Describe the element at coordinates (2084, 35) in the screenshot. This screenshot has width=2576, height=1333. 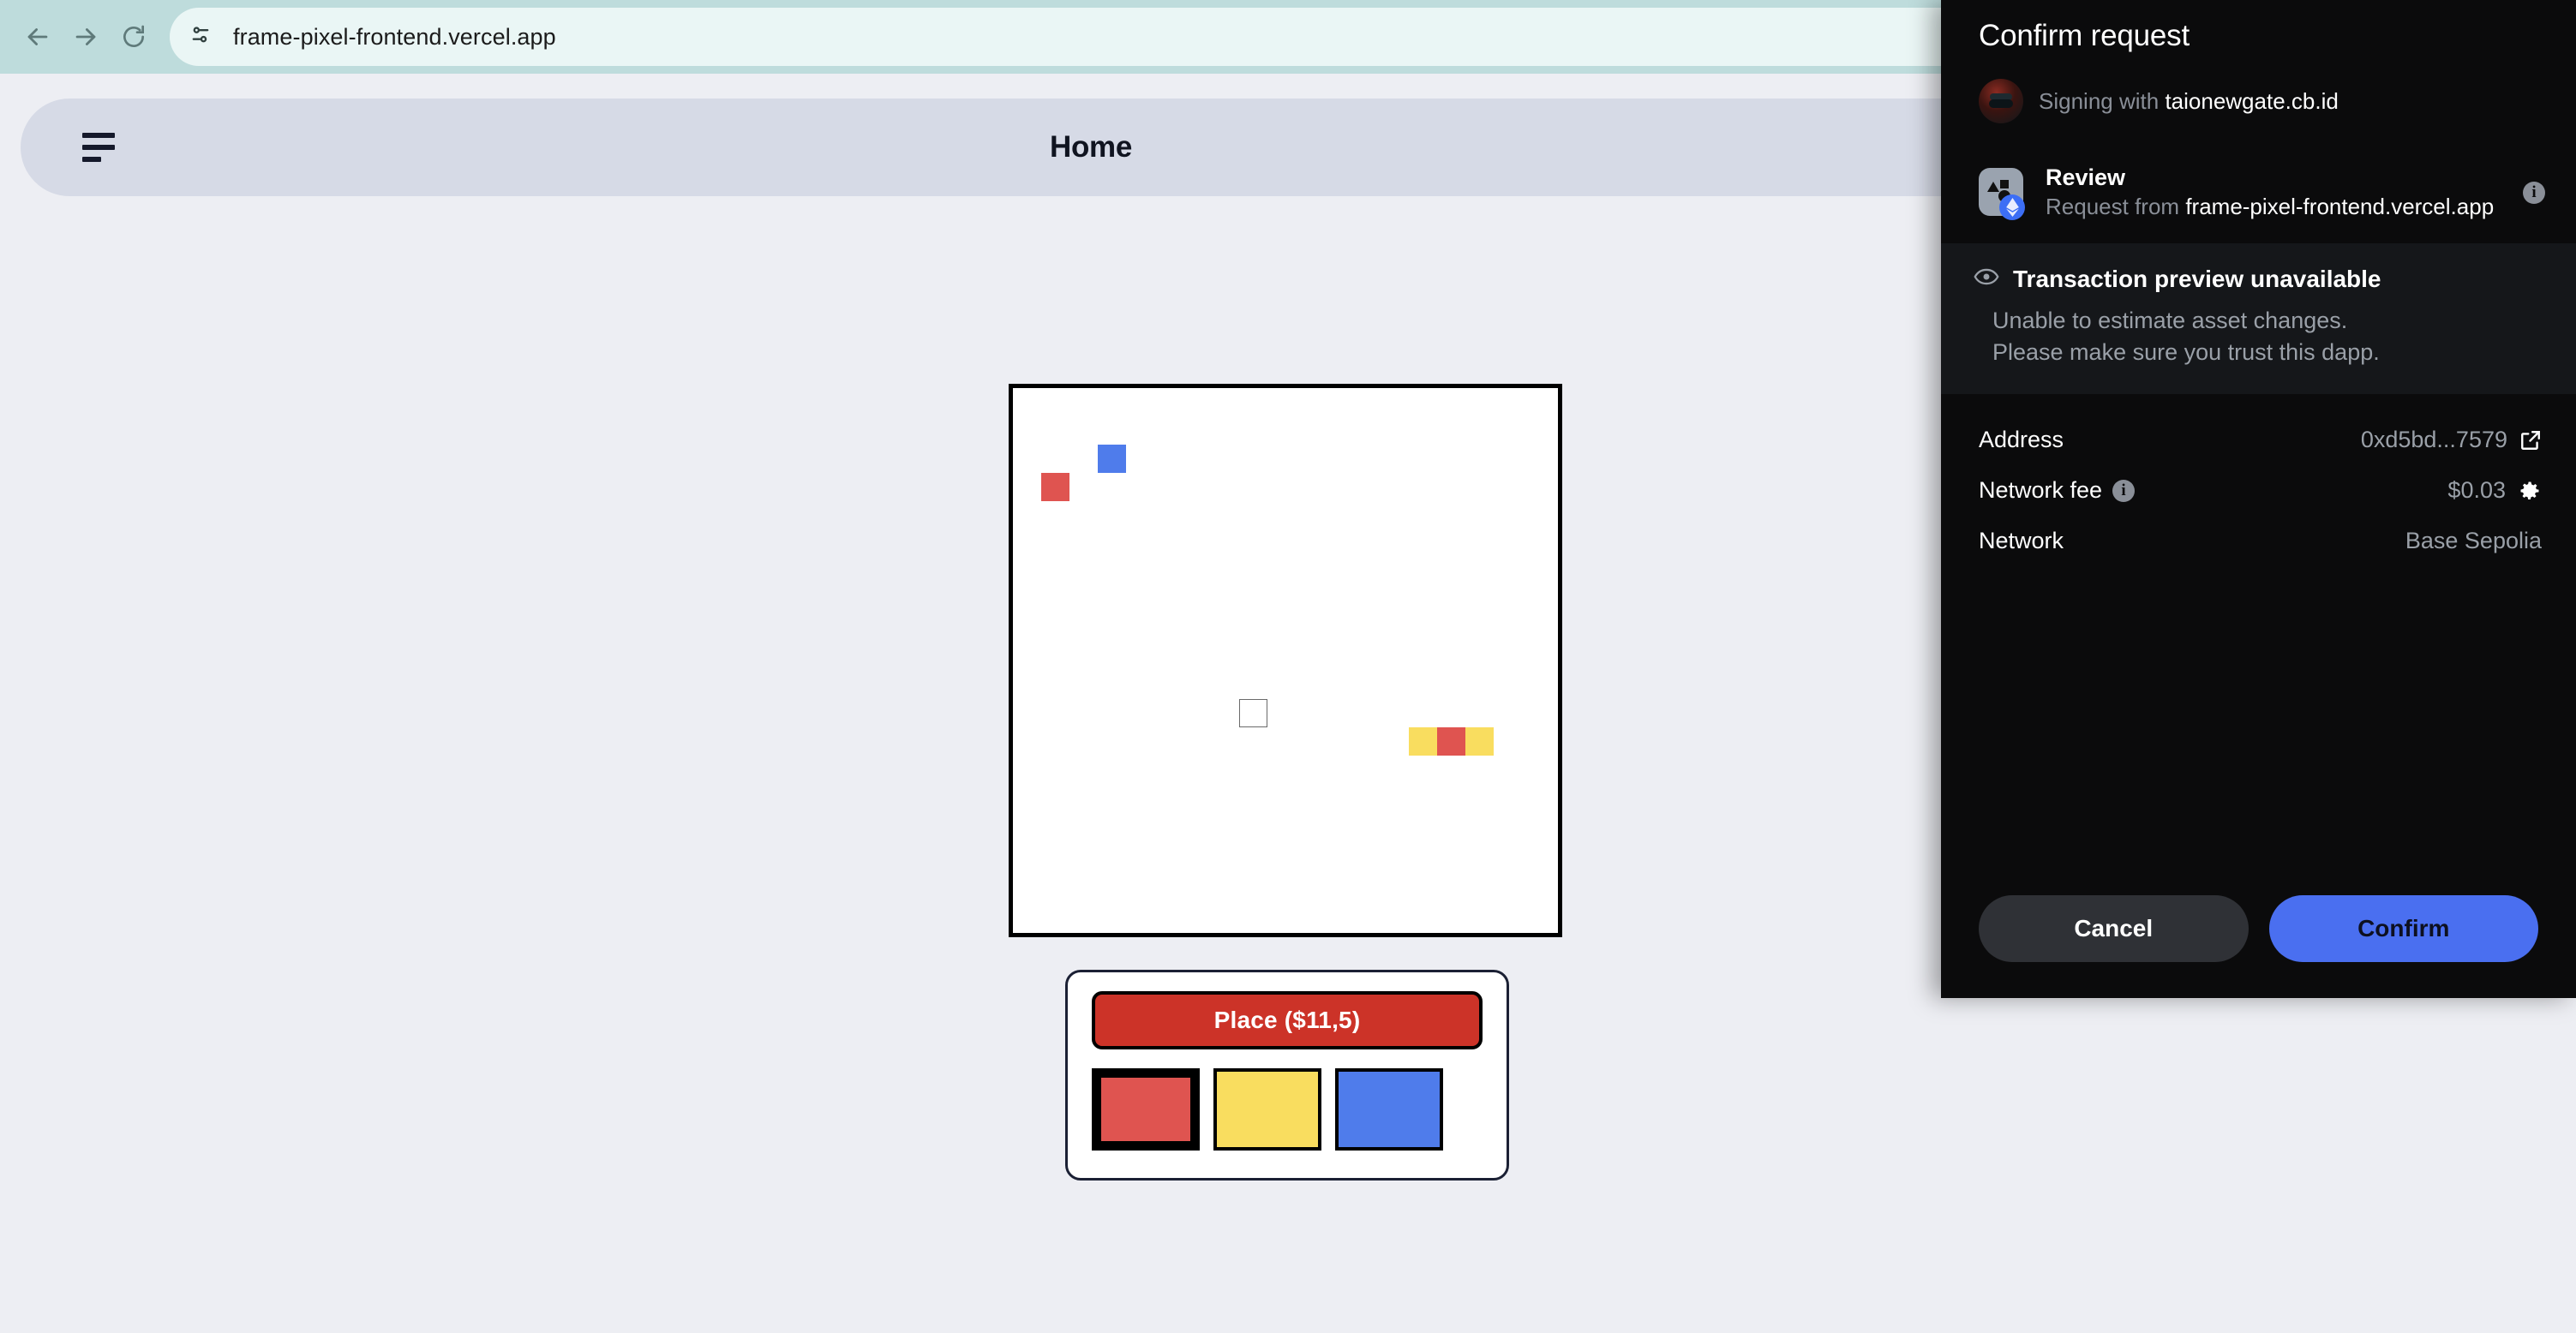
I see `wallet-title: Confirm request` at that location.